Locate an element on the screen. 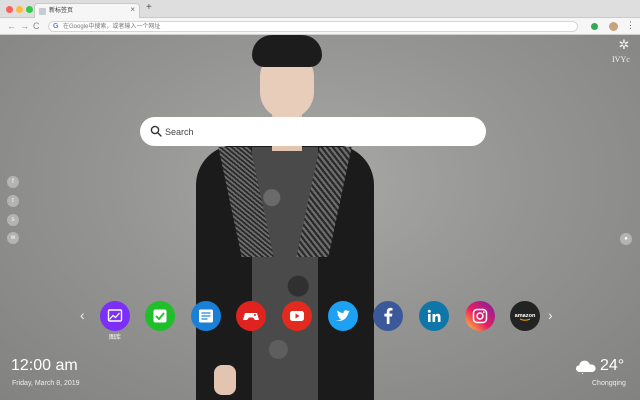 The height and width of the screenshot is (400, 640). brand-mark-icon: ✲ is located at coordinates (624, 44).